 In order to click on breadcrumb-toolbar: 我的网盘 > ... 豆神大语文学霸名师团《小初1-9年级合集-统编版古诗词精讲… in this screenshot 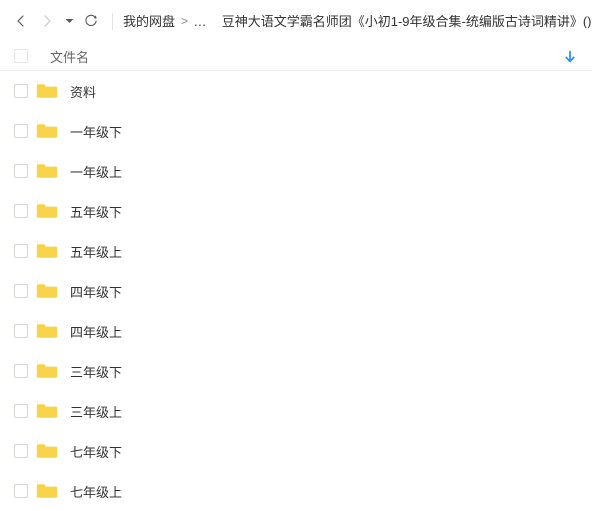, I will do `click(296, 21)`.